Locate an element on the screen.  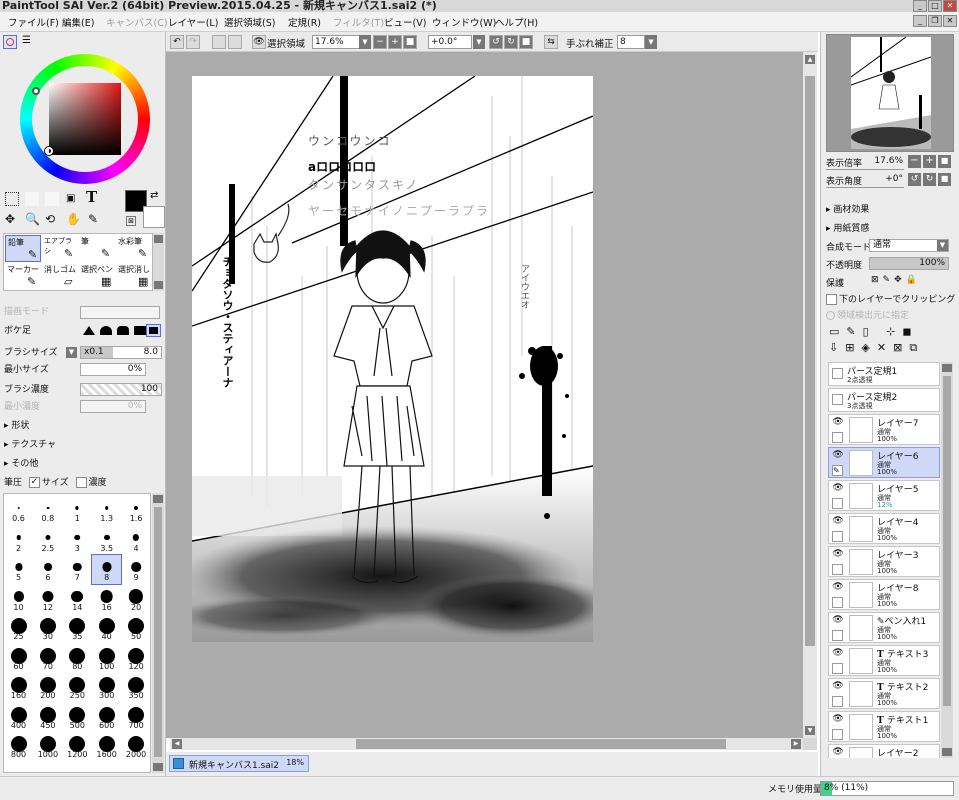
brush-size-option: 3 is located at coordinates (77, 540).